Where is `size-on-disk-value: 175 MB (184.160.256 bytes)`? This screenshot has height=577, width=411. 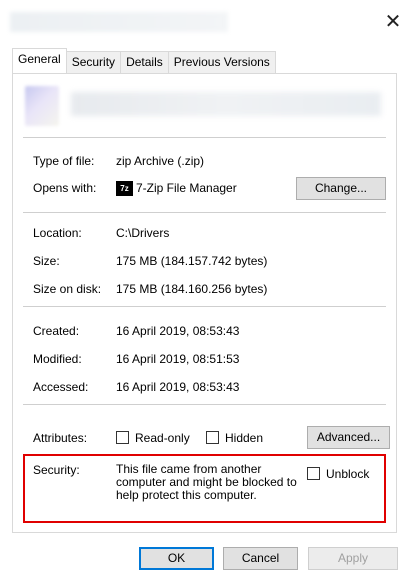 size-on-disk-value: 175 MB (184.160.256 bytes) is located at coordinates (192, 289).